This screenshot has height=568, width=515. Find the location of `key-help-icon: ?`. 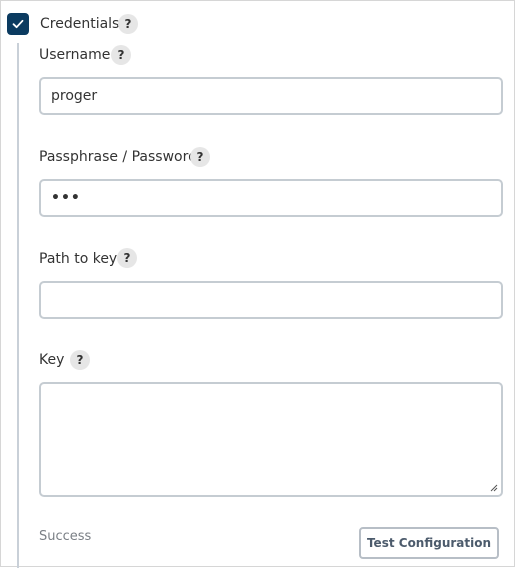

key-help-icon: ? is located at coordinates (80, 360).